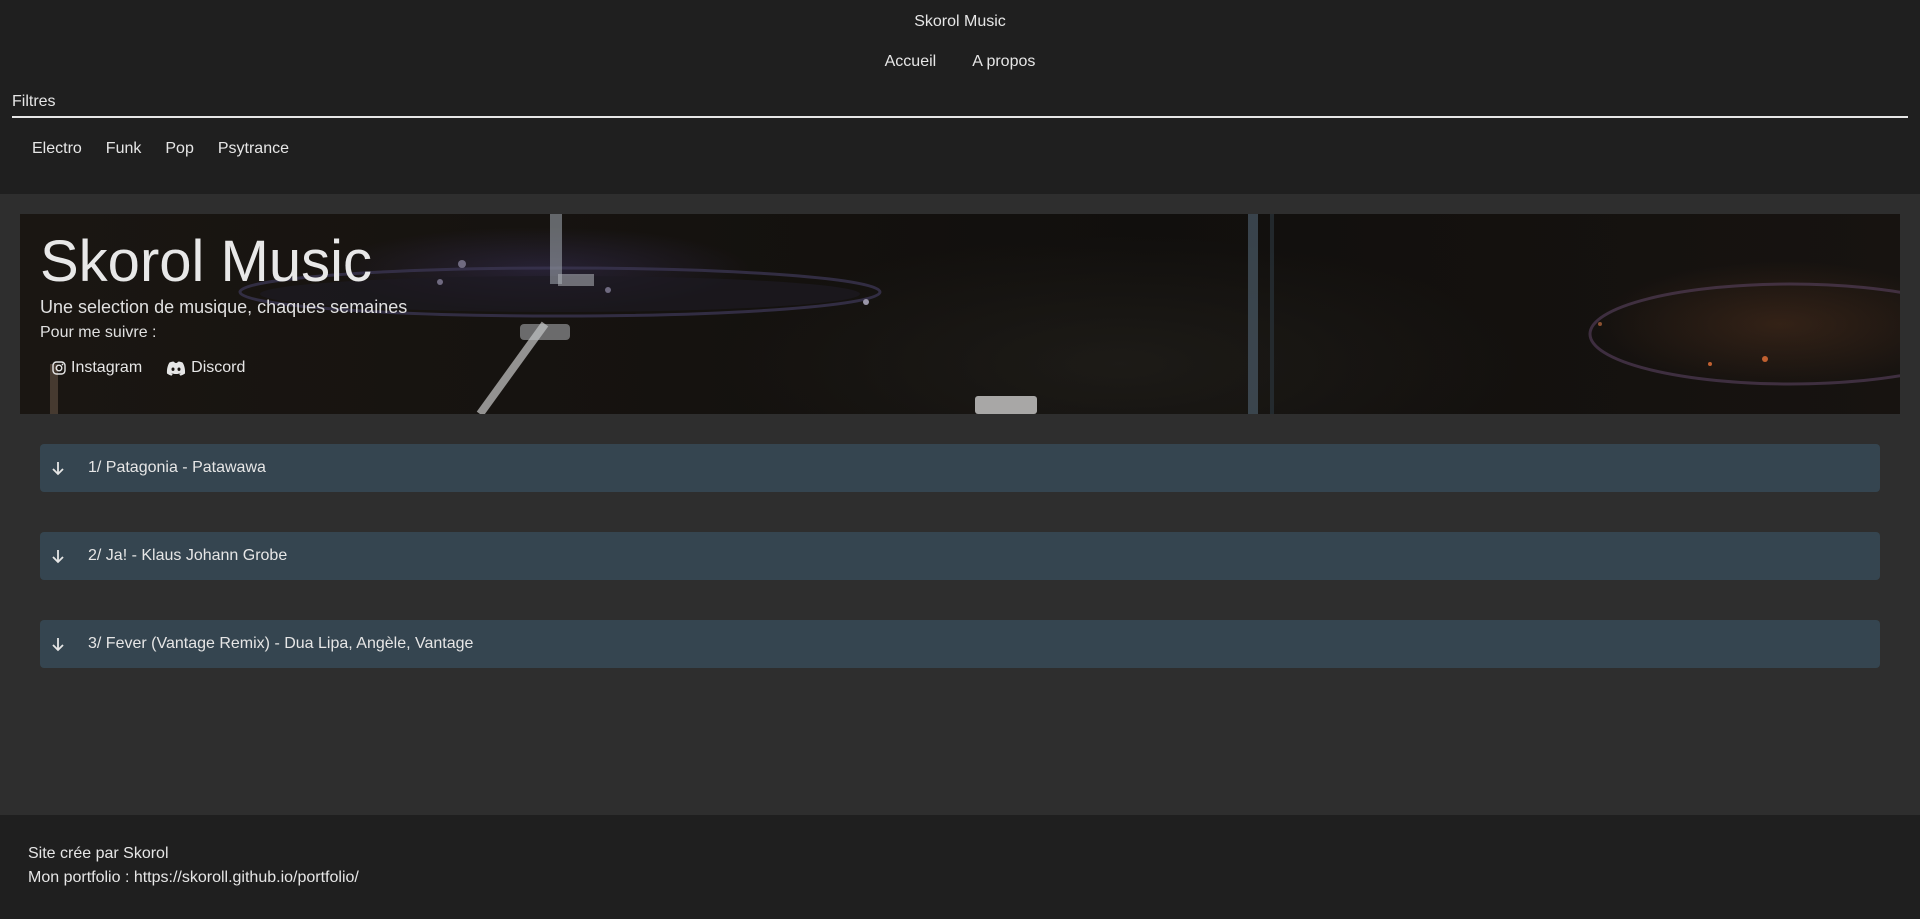  Describe the element at coordinates (59, 368) in the screenshot. I see `instagram-icon` at that location.